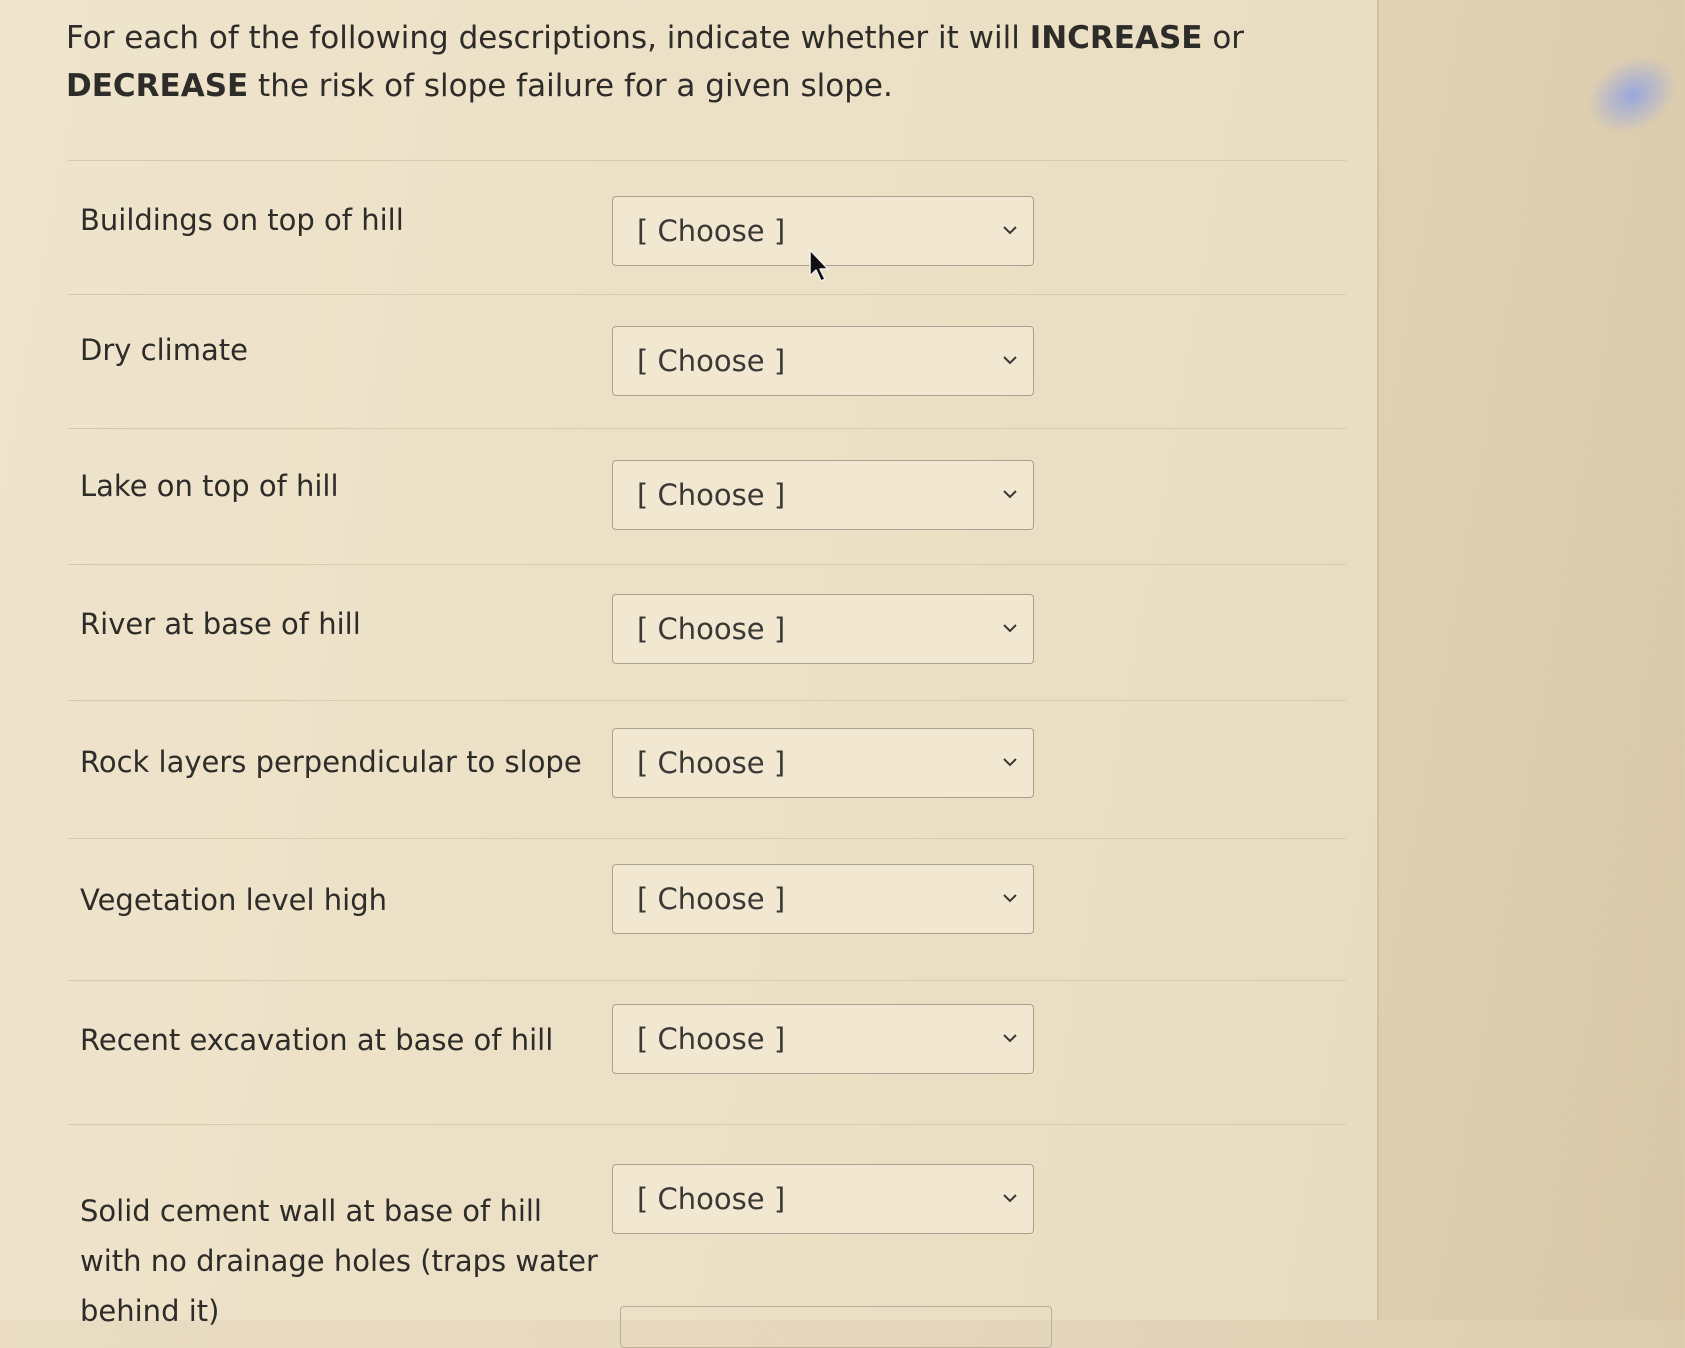 Image resolution: width=1685 pixels, height=1348 pixels. What do you see at coordinates (233, 900) in the screenshot?
I see `description-label: Vegetation level high` at bounding box center [233, 900].